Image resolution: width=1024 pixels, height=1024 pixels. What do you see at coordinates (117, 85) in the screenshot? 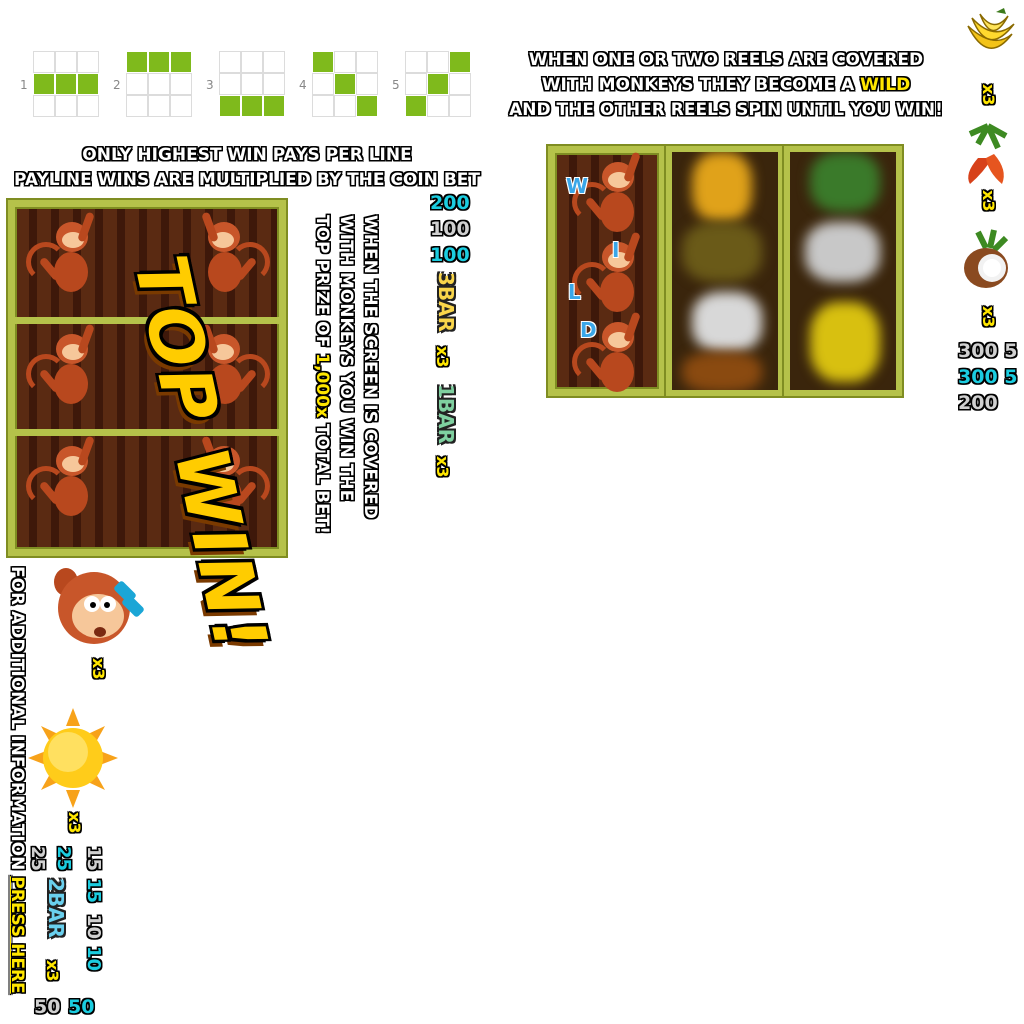
I see `payline-number-2: 2` at bounding box center [117, 85].